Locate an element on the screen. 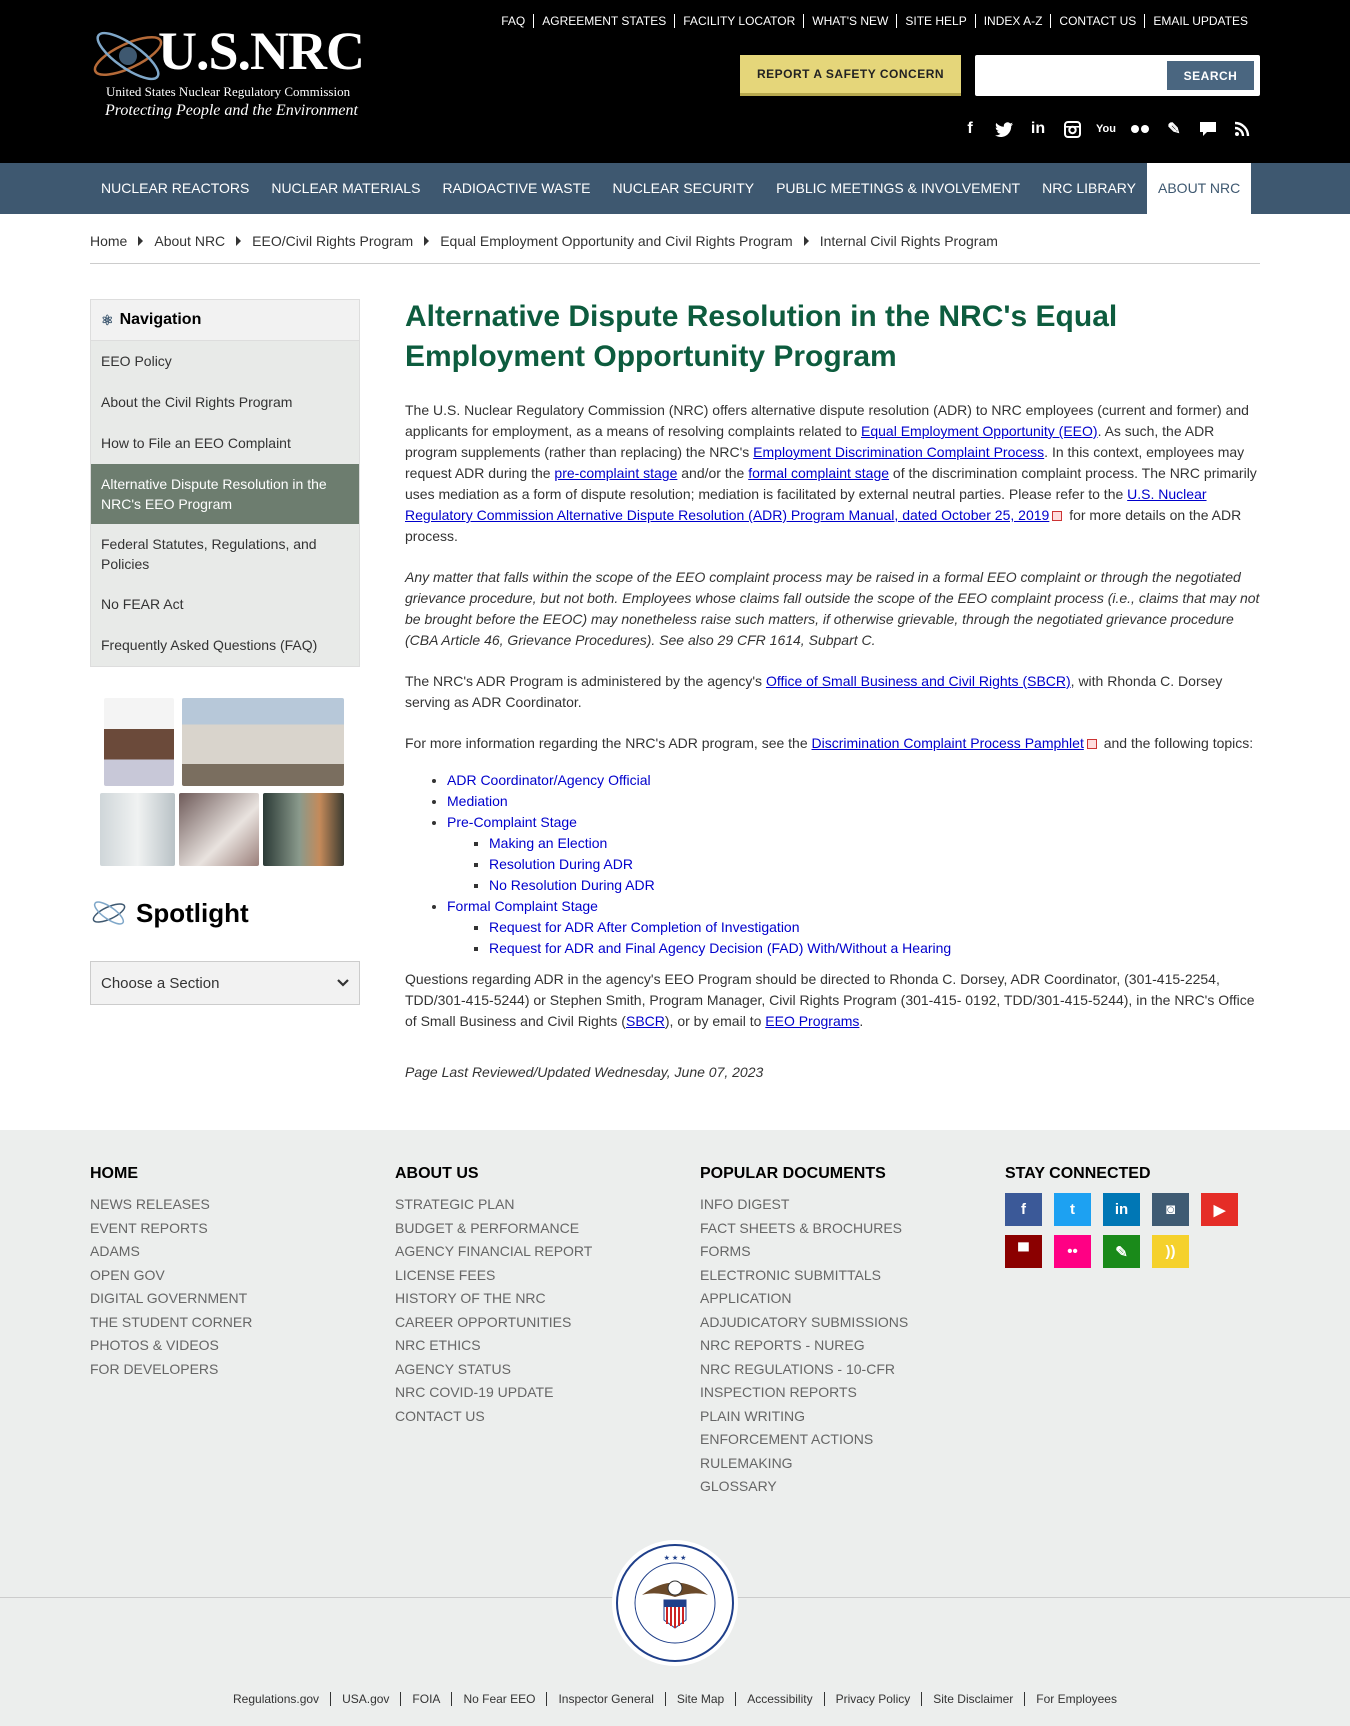  youtube-icon: You is located at coordinates (1106, 129).